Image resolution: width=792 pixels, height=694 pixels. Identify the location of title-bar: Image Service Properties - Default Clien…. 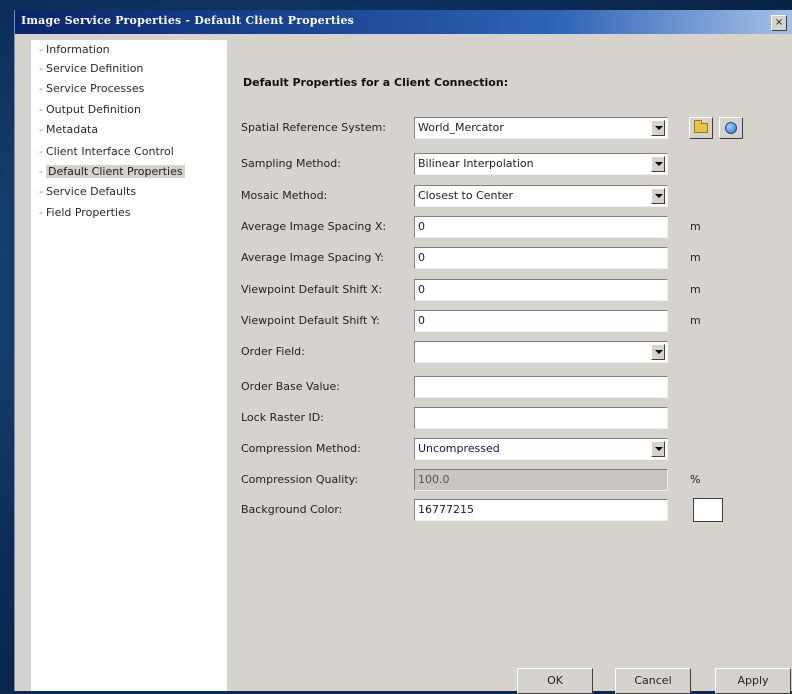
(403, 22).